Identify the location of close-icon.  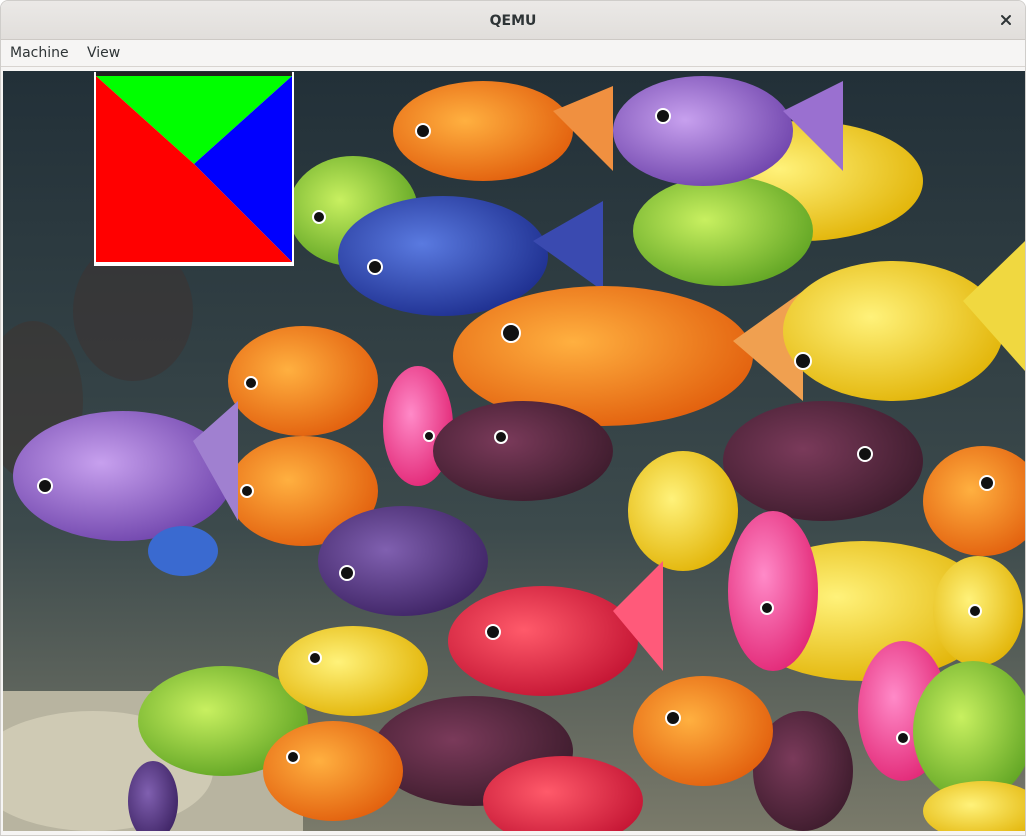
(1006, 20).